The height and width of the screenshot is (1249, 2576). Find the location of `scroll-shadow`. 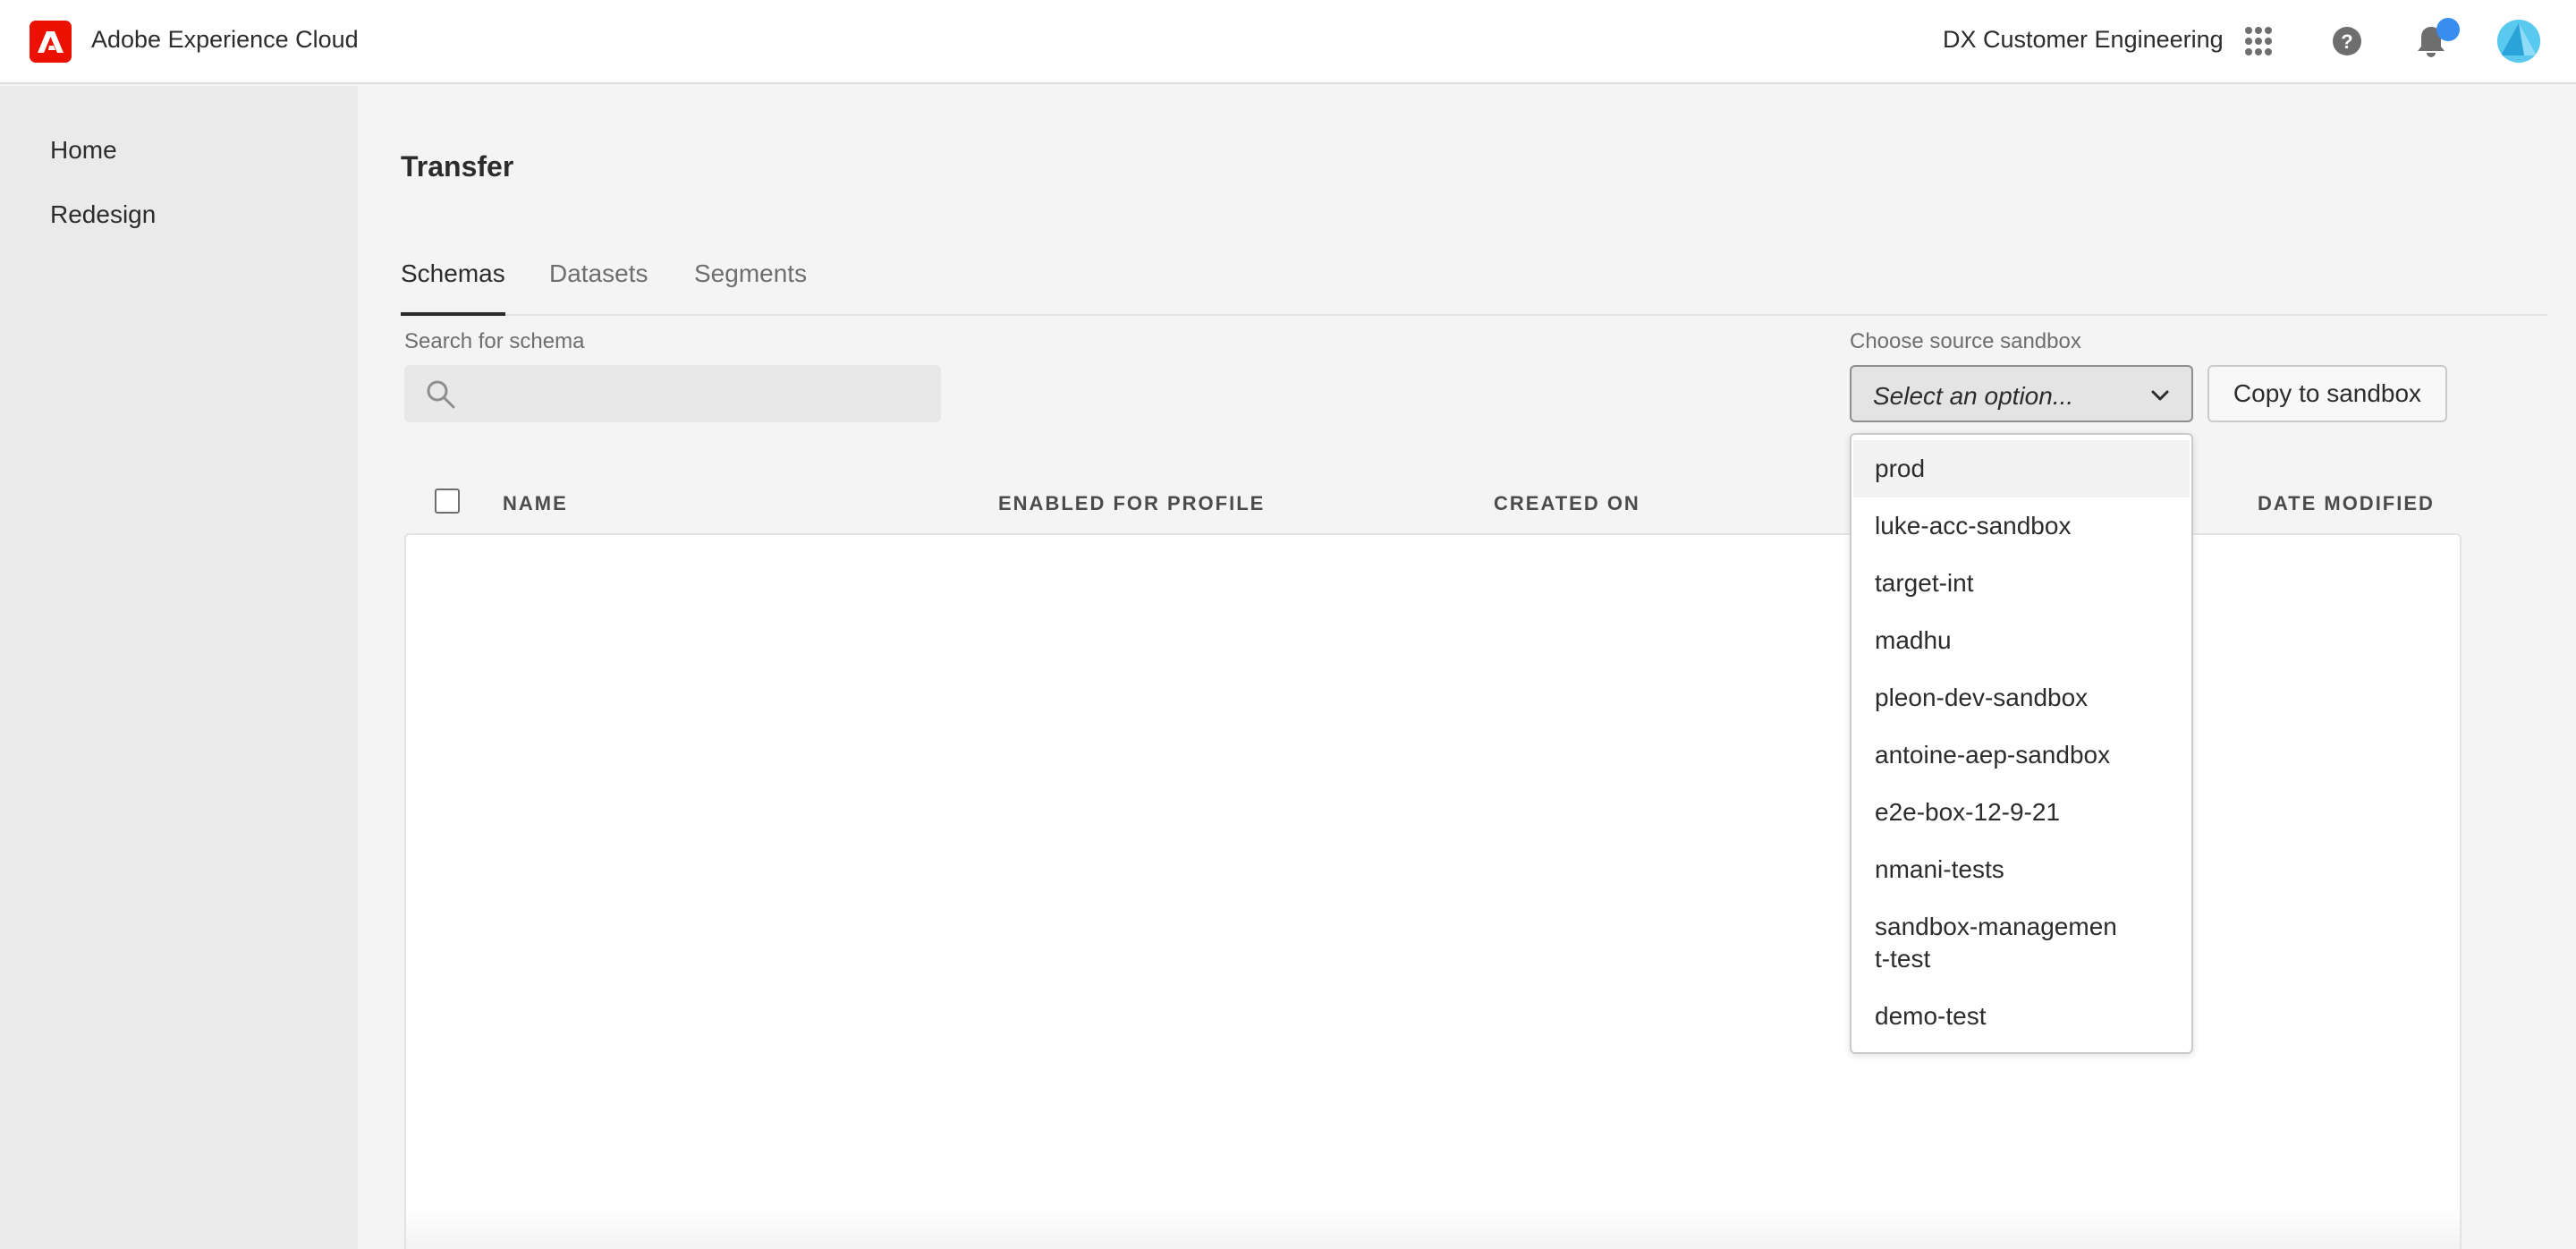

scroll-shadow is located at coordinates (1433, 1229).